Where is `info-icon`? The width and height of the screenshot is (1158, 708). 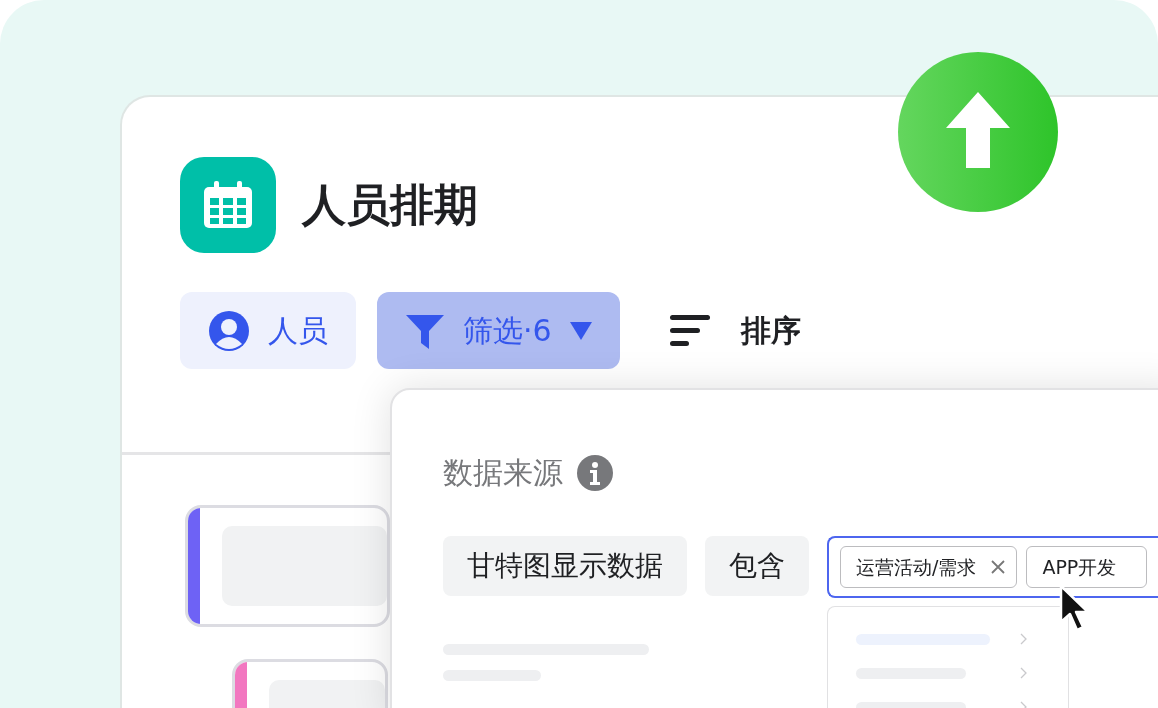
info-icon is located at coordinates (595, 472).